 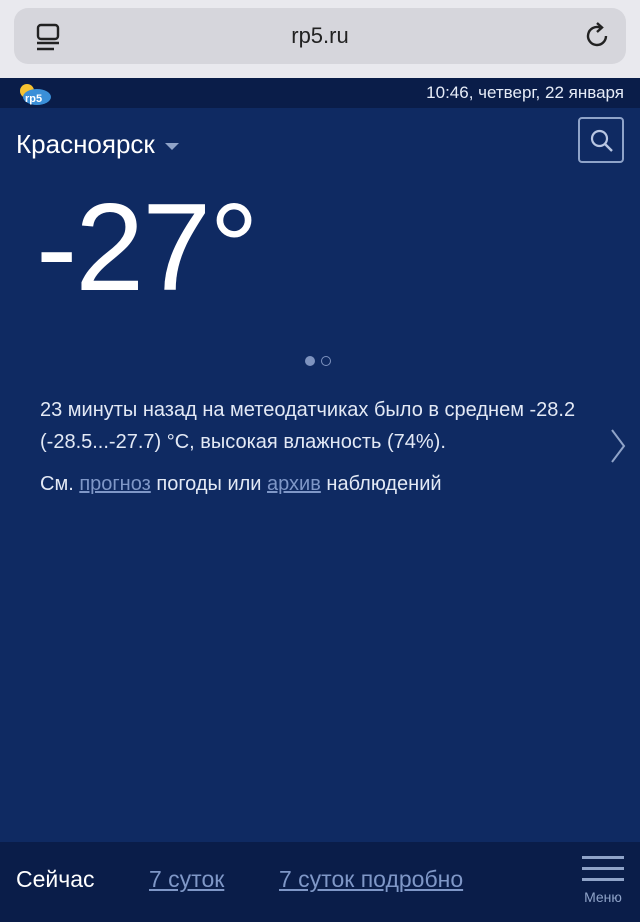 I want to click on menu-label: Меню, so click(x=603, y=897).